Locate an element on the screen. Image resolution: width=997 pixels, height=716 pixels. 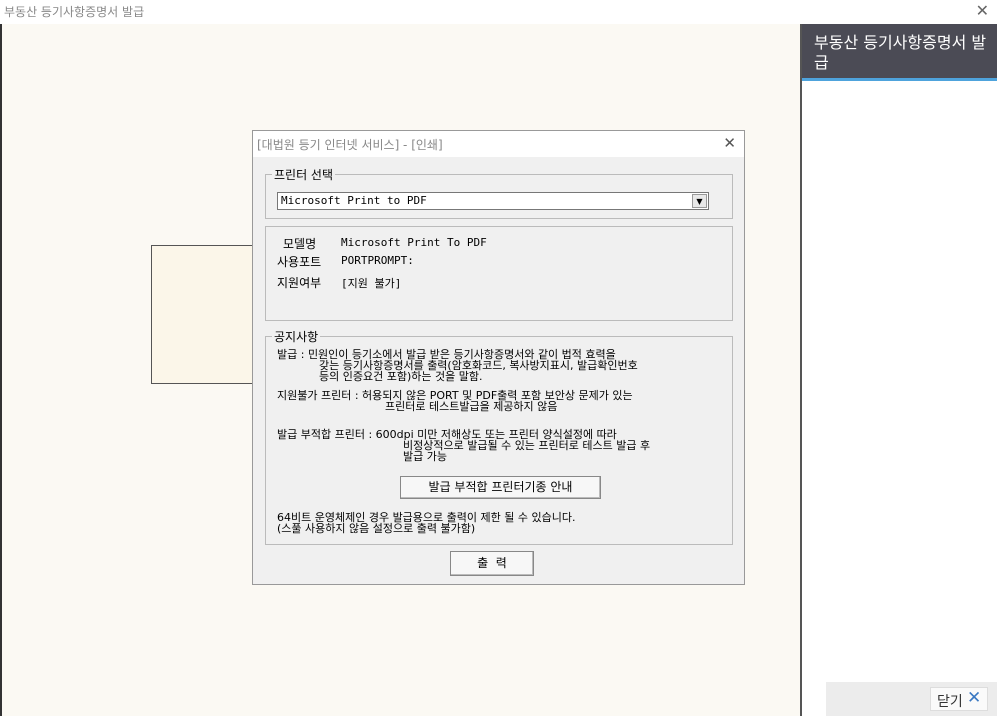
printer-dropdown-value: Microsoft Print to PDF is located at coordinates (354, 200).